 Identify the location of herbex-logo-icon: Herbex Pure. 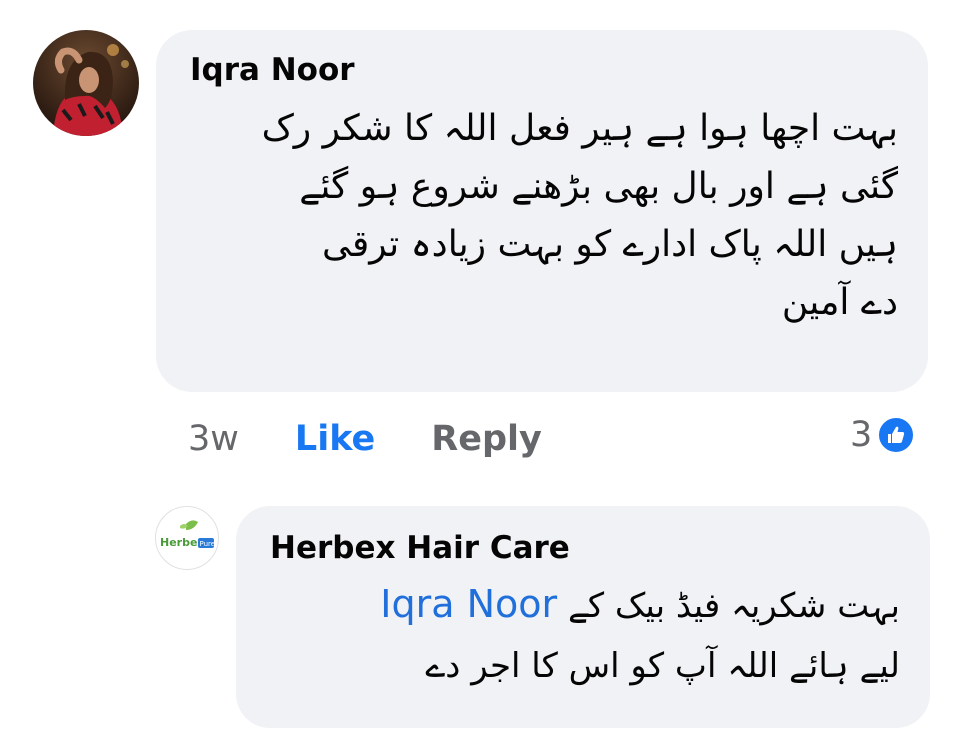
(188, 534).